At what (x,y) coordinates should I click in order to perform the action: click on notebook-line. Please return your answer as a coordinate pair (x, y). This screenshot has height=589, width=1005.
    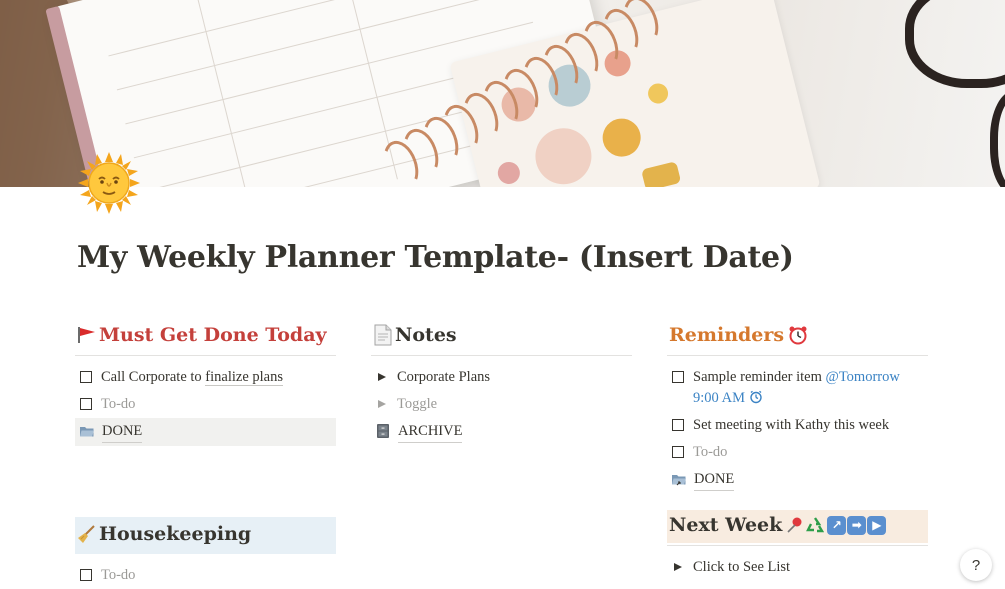
    Looking at the image, I should click on (312, 28).